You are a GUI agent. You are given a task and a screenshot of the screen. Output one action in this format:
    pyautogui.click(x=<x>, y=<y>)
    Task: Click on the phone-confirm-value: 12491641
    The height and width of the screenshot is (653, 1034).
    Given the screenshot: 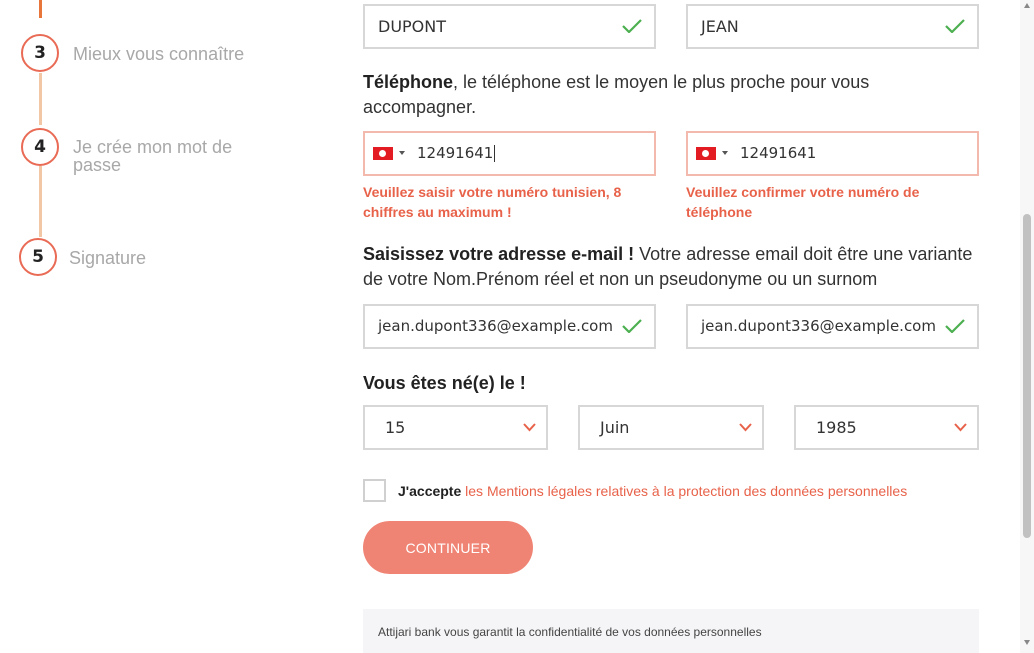 What is the action you would take?
    pyautogui.click(x=778, y=153)
    